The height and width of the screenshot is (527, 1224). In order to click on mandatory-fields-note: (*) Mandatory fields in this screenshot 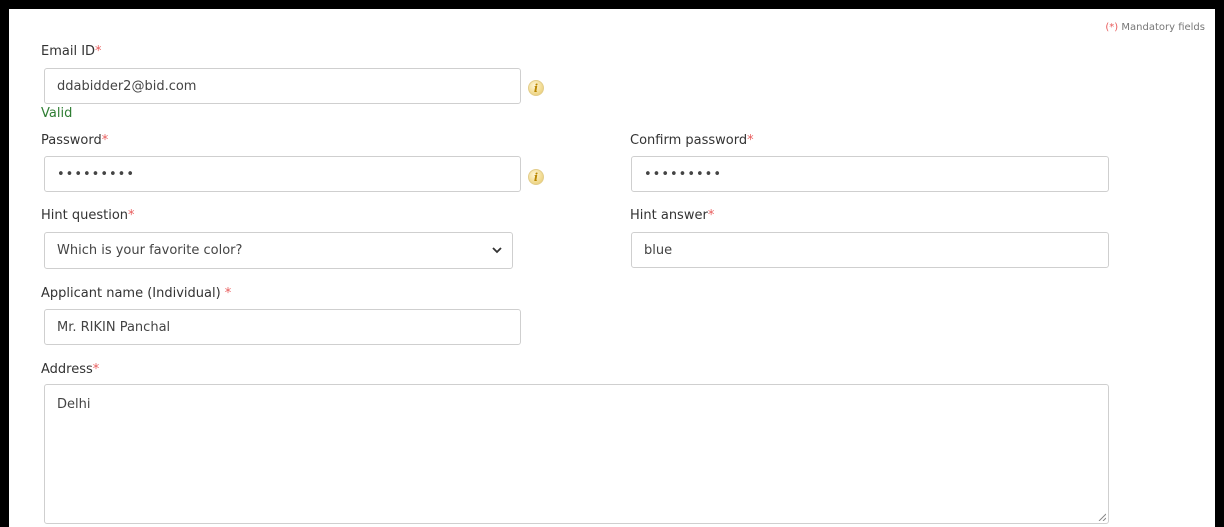, I will do `click(1155, 27)`.